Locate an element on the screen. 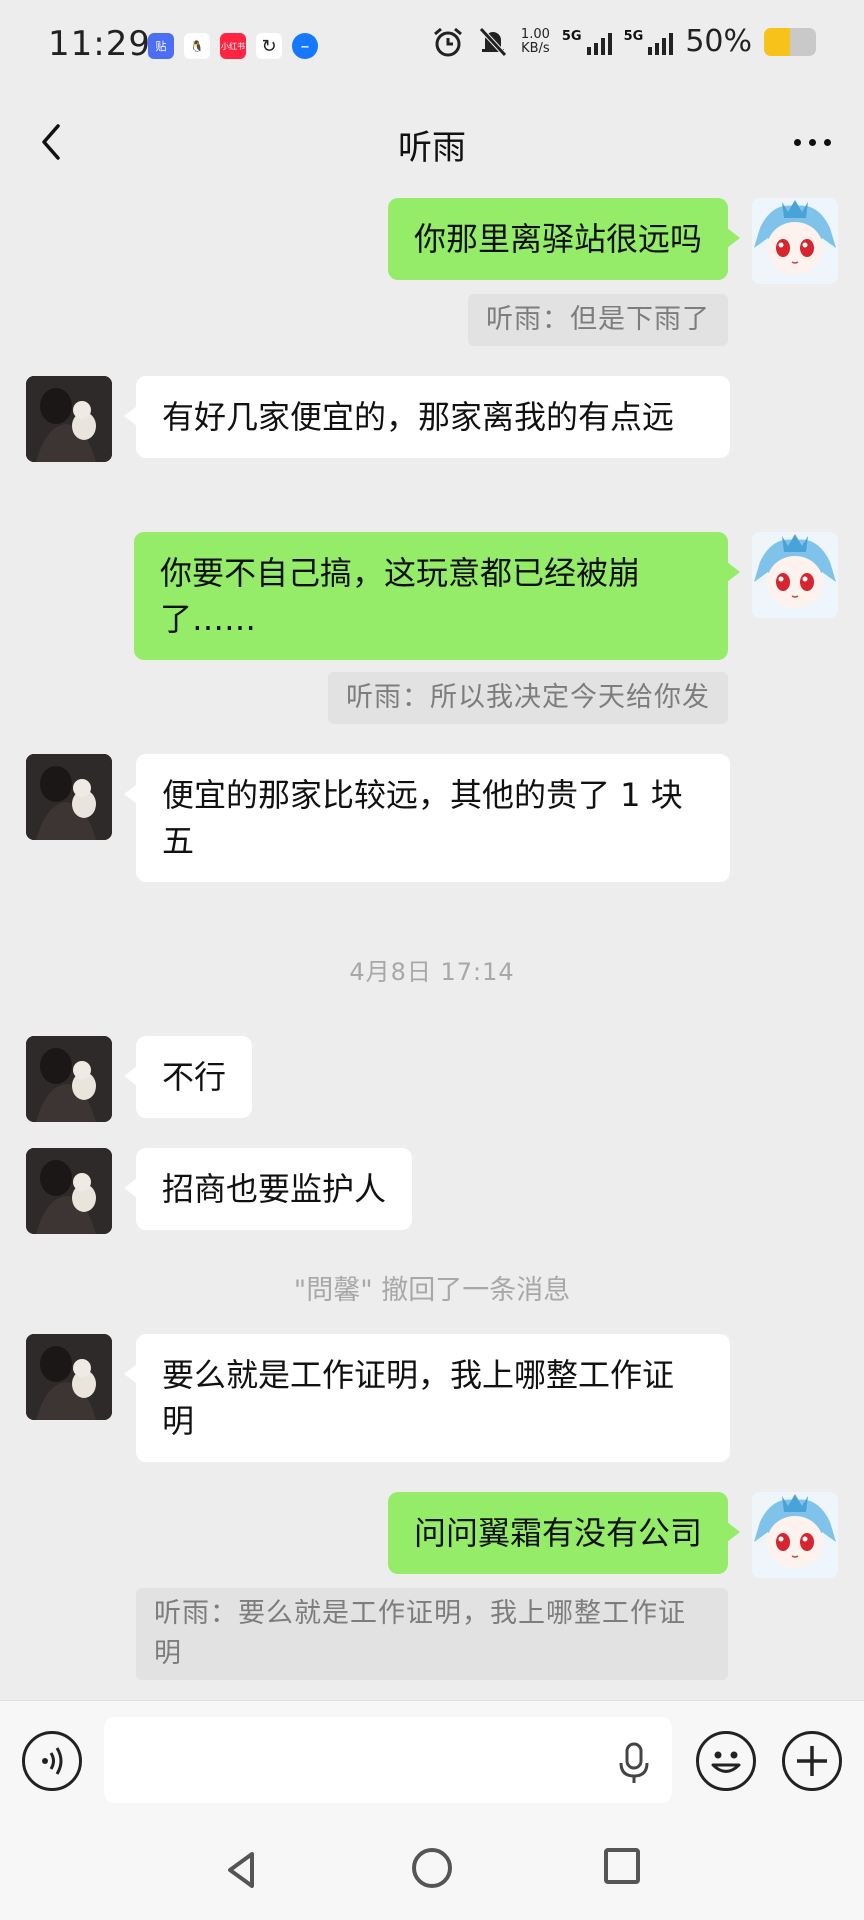 This screenshot has width=864, height=1920. plus-icon is located at coordinates (812, 1761).